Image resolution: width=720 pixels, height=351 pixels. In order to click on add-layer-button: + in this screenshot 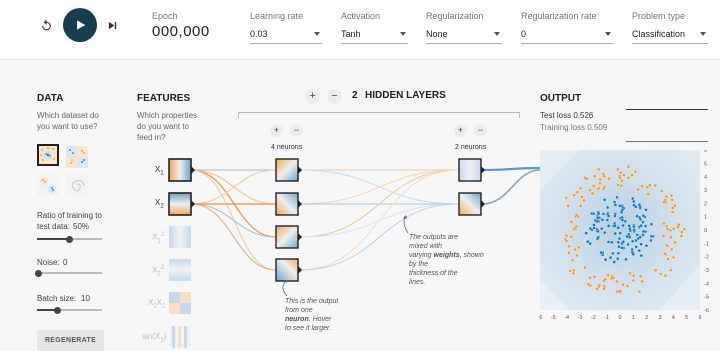, I will do `click(312, 96)`.